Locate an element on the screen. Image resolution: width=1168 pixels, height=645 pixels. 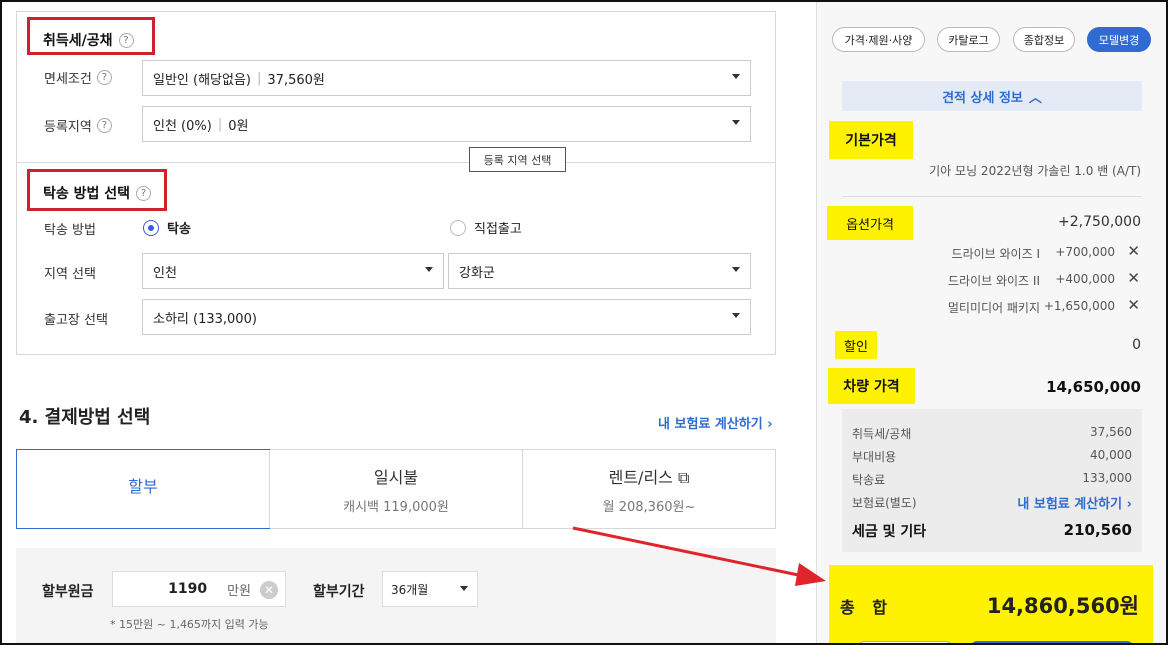
tab-lump-sum: 일시불 캐시백 119,000원 is located at coordinates (395, 489).